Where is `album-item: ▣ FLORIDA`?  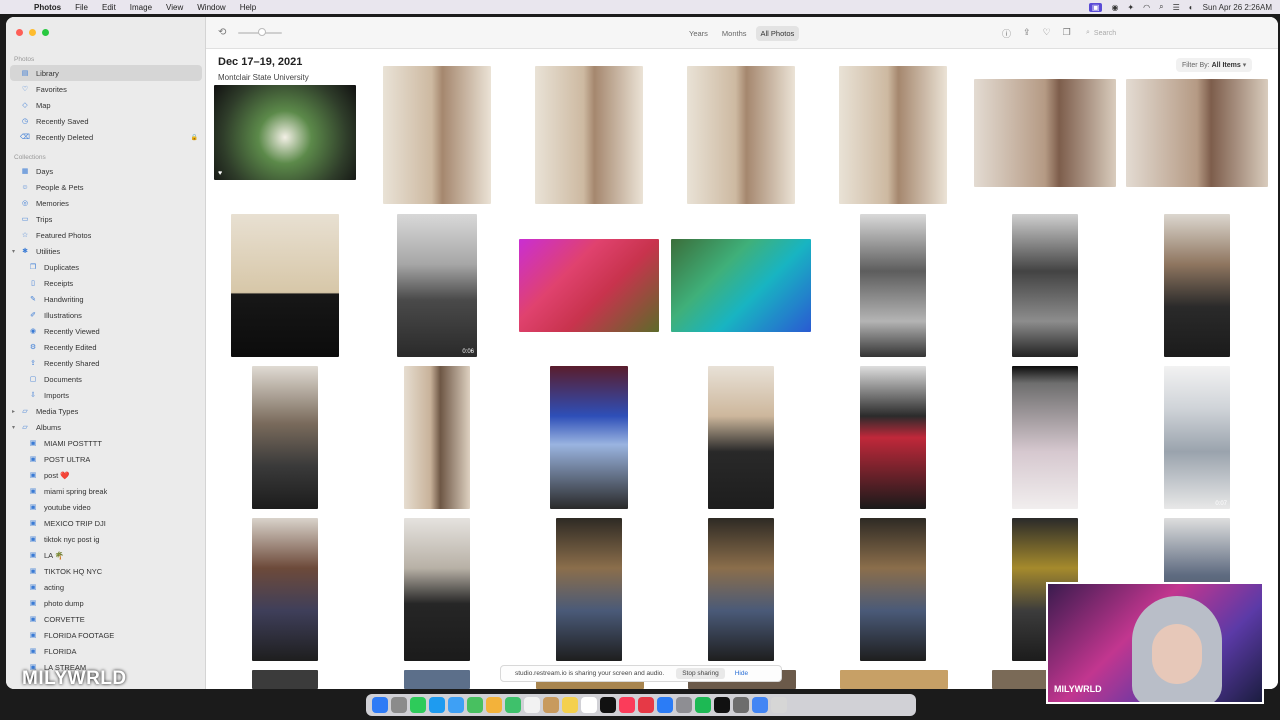 album-item: ▣ FLORIDA is located at coordinates (106, 651).